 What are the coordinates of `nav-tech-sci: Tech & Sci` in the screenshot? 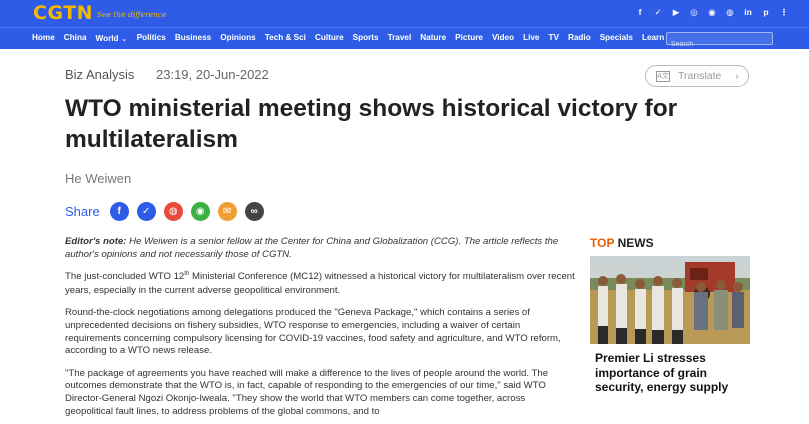 It's located at (285, 38).